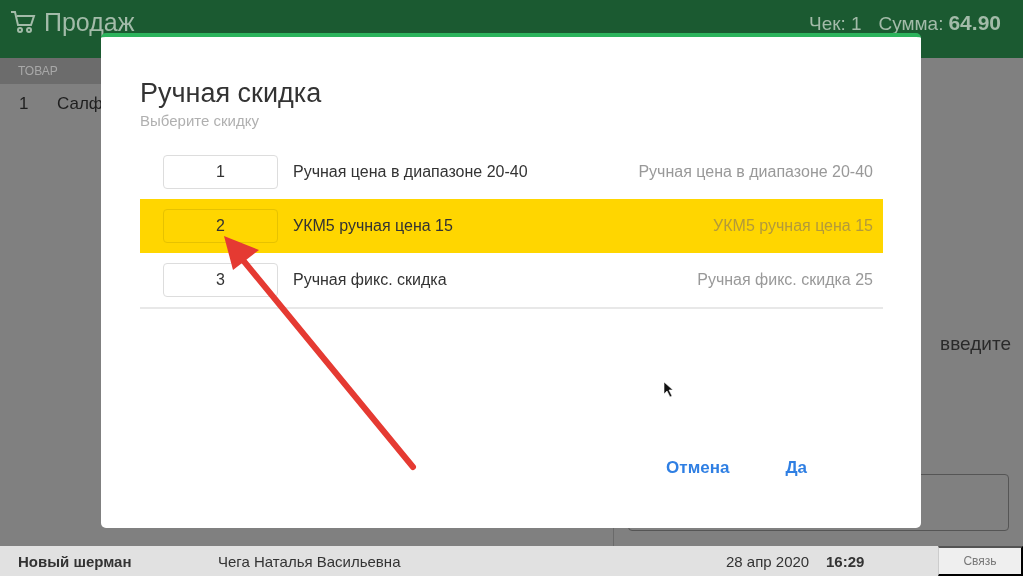 Image resolution: width=1023 pixels, height=576 pixels. What do you see at coordinates (220, 172) in the screenshot?
I see `option-number: 1` at bounding box center [220, 172].